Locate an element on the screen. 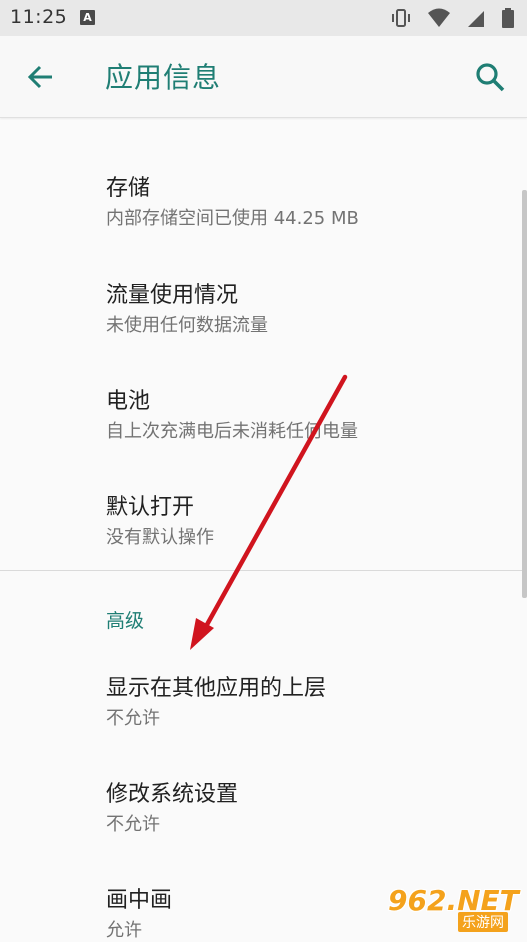 The height and width of the screenshot is (942, 527). section-header-advanced: 高级 is located at coordinates (125, 621).